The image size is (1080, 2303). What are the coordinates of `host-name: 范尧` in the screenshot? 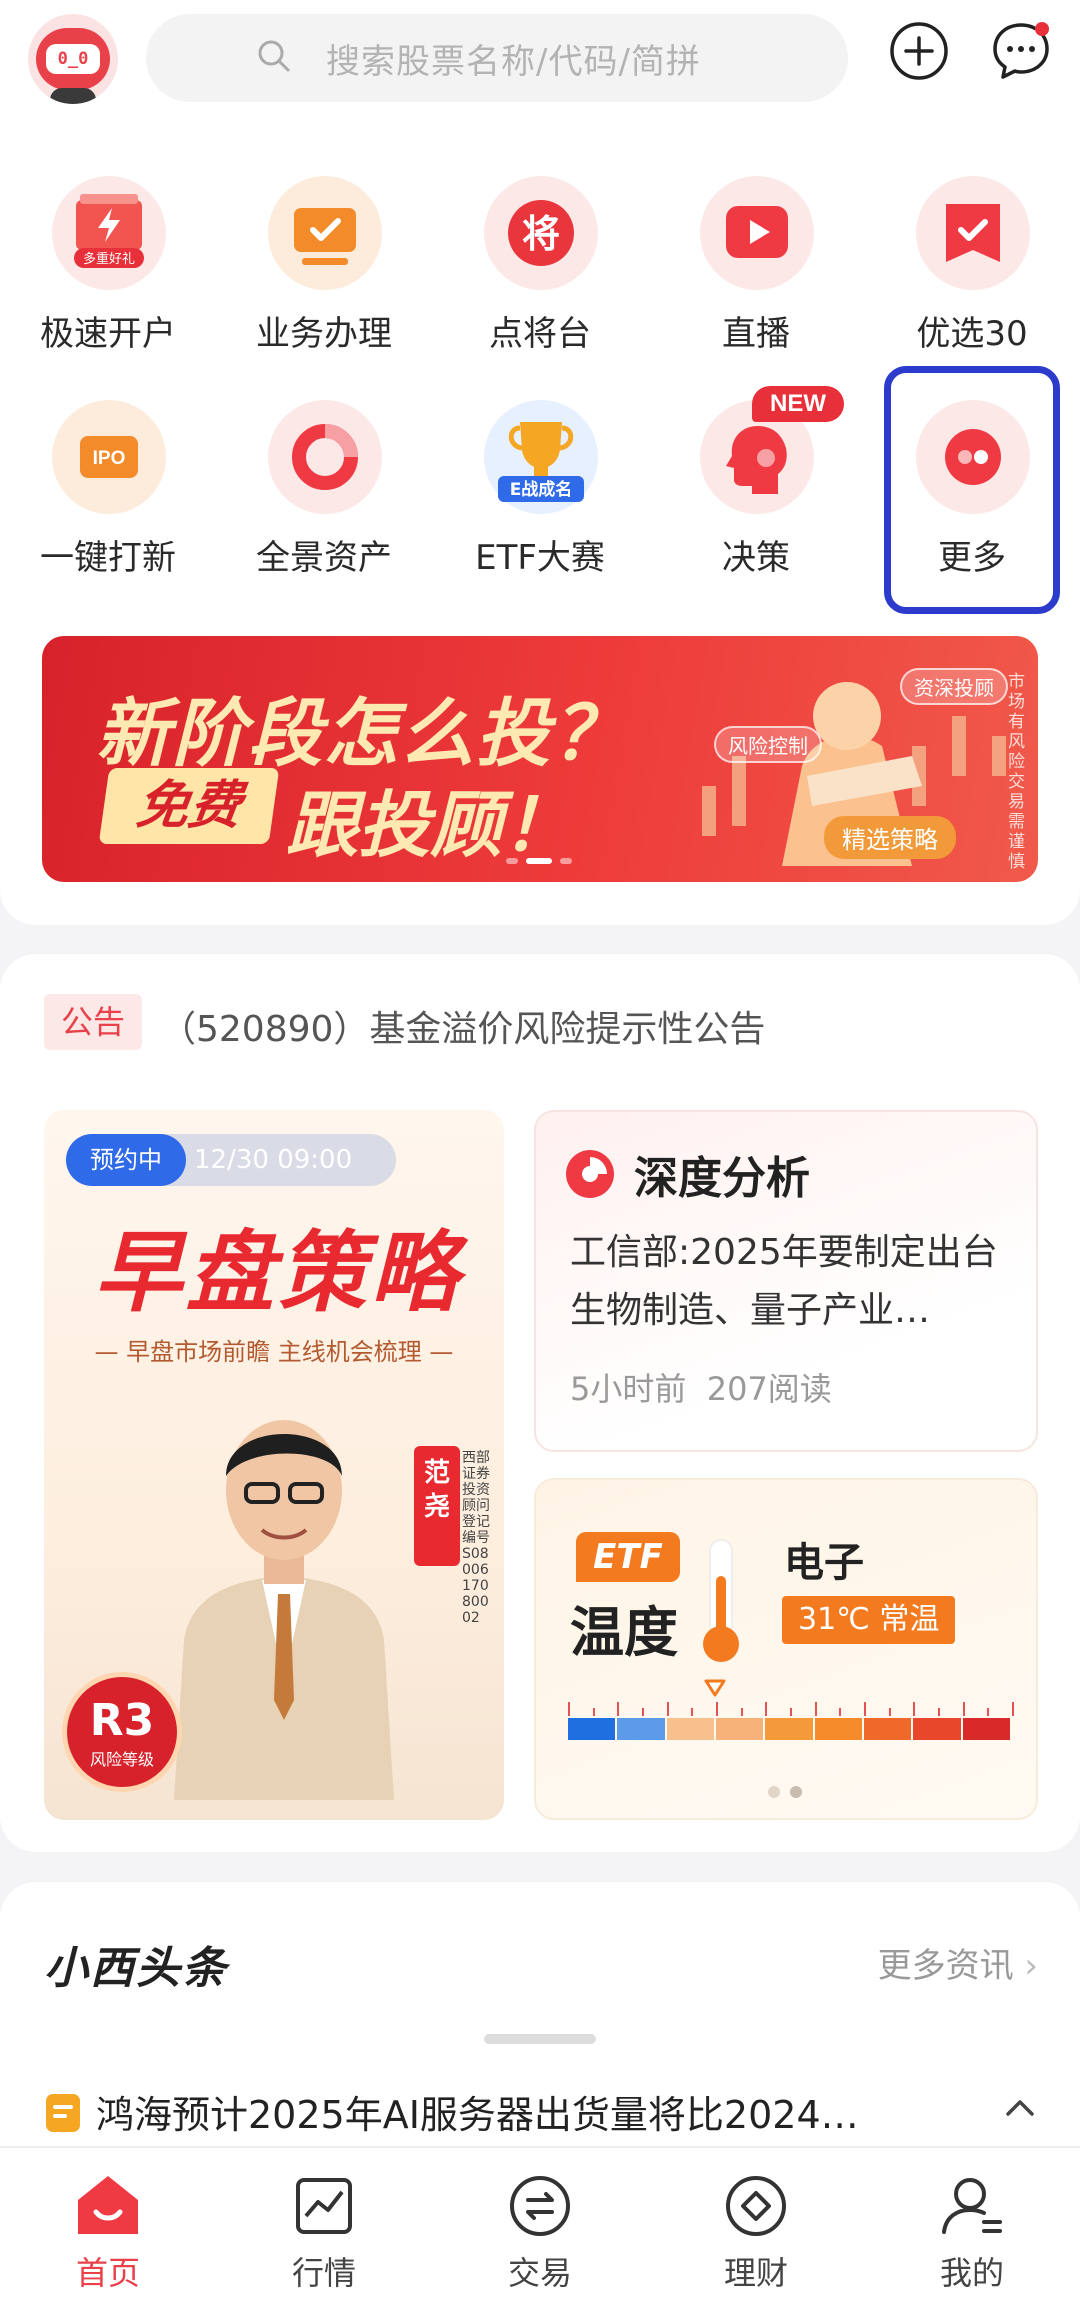 It's located at (437, 1506).